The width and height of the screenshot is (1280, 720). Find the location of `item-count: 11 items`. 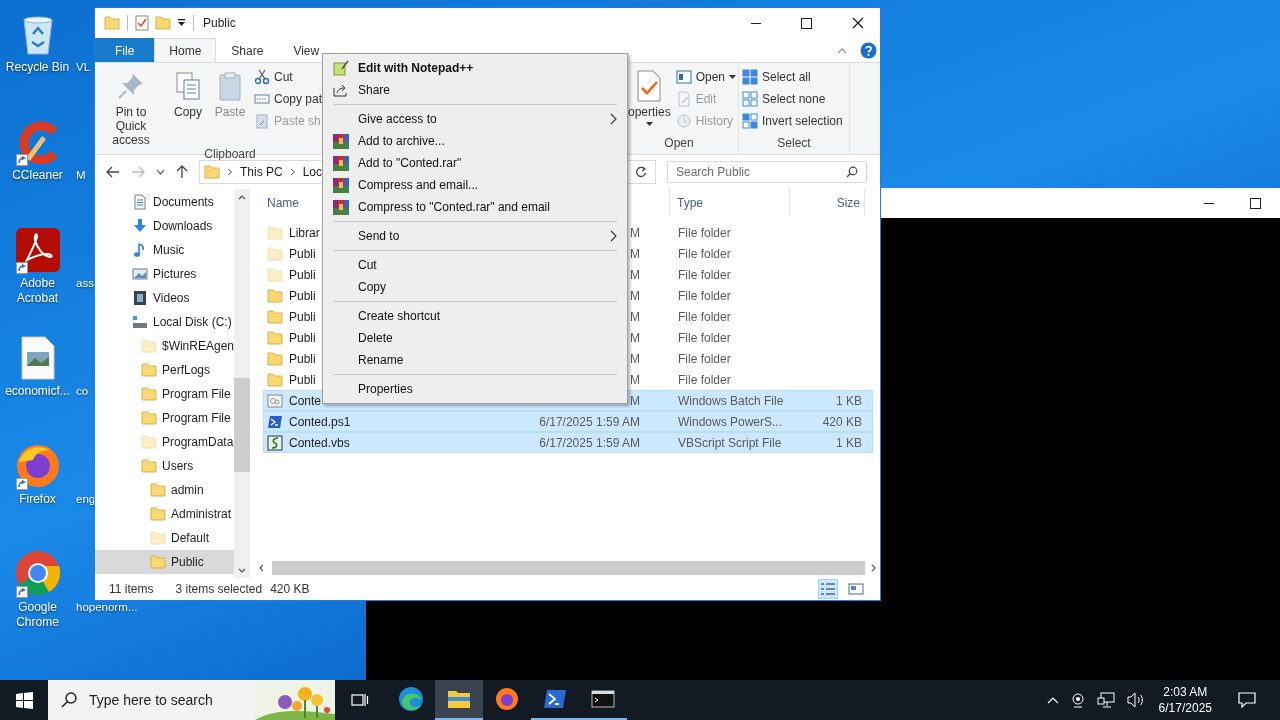

item-count: 11 items is located at coordinates (131, 589).